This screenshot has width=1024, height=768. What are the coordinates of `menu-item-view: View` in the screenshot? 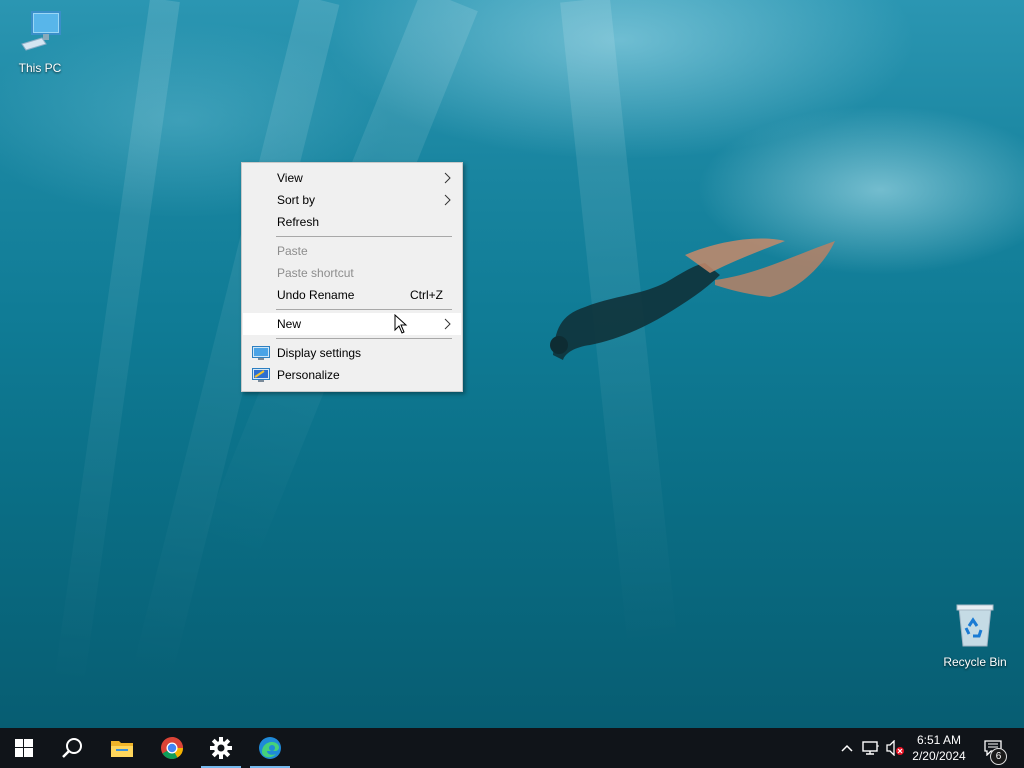 It's located at (352, 178).